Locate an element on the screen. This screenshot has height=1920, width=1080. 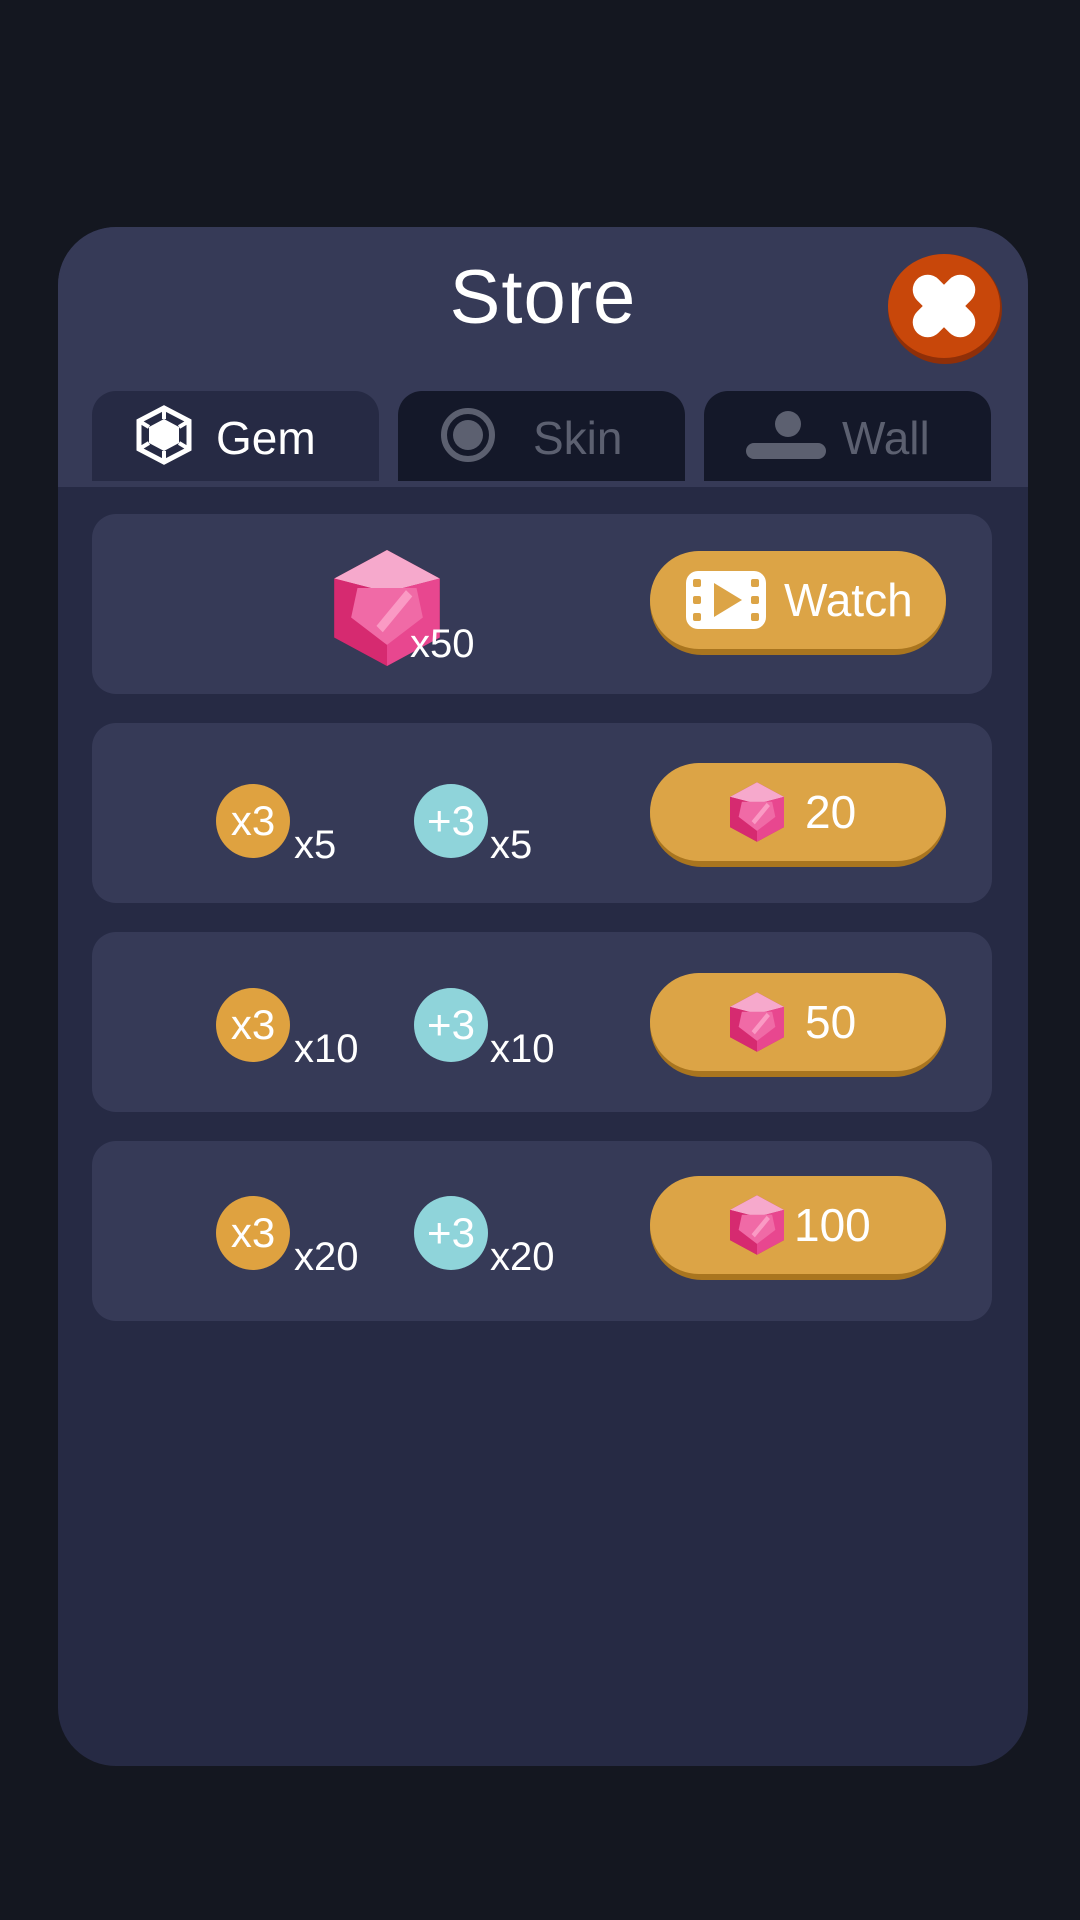
tab-wall: Wall is located at coordinates (847, 436).